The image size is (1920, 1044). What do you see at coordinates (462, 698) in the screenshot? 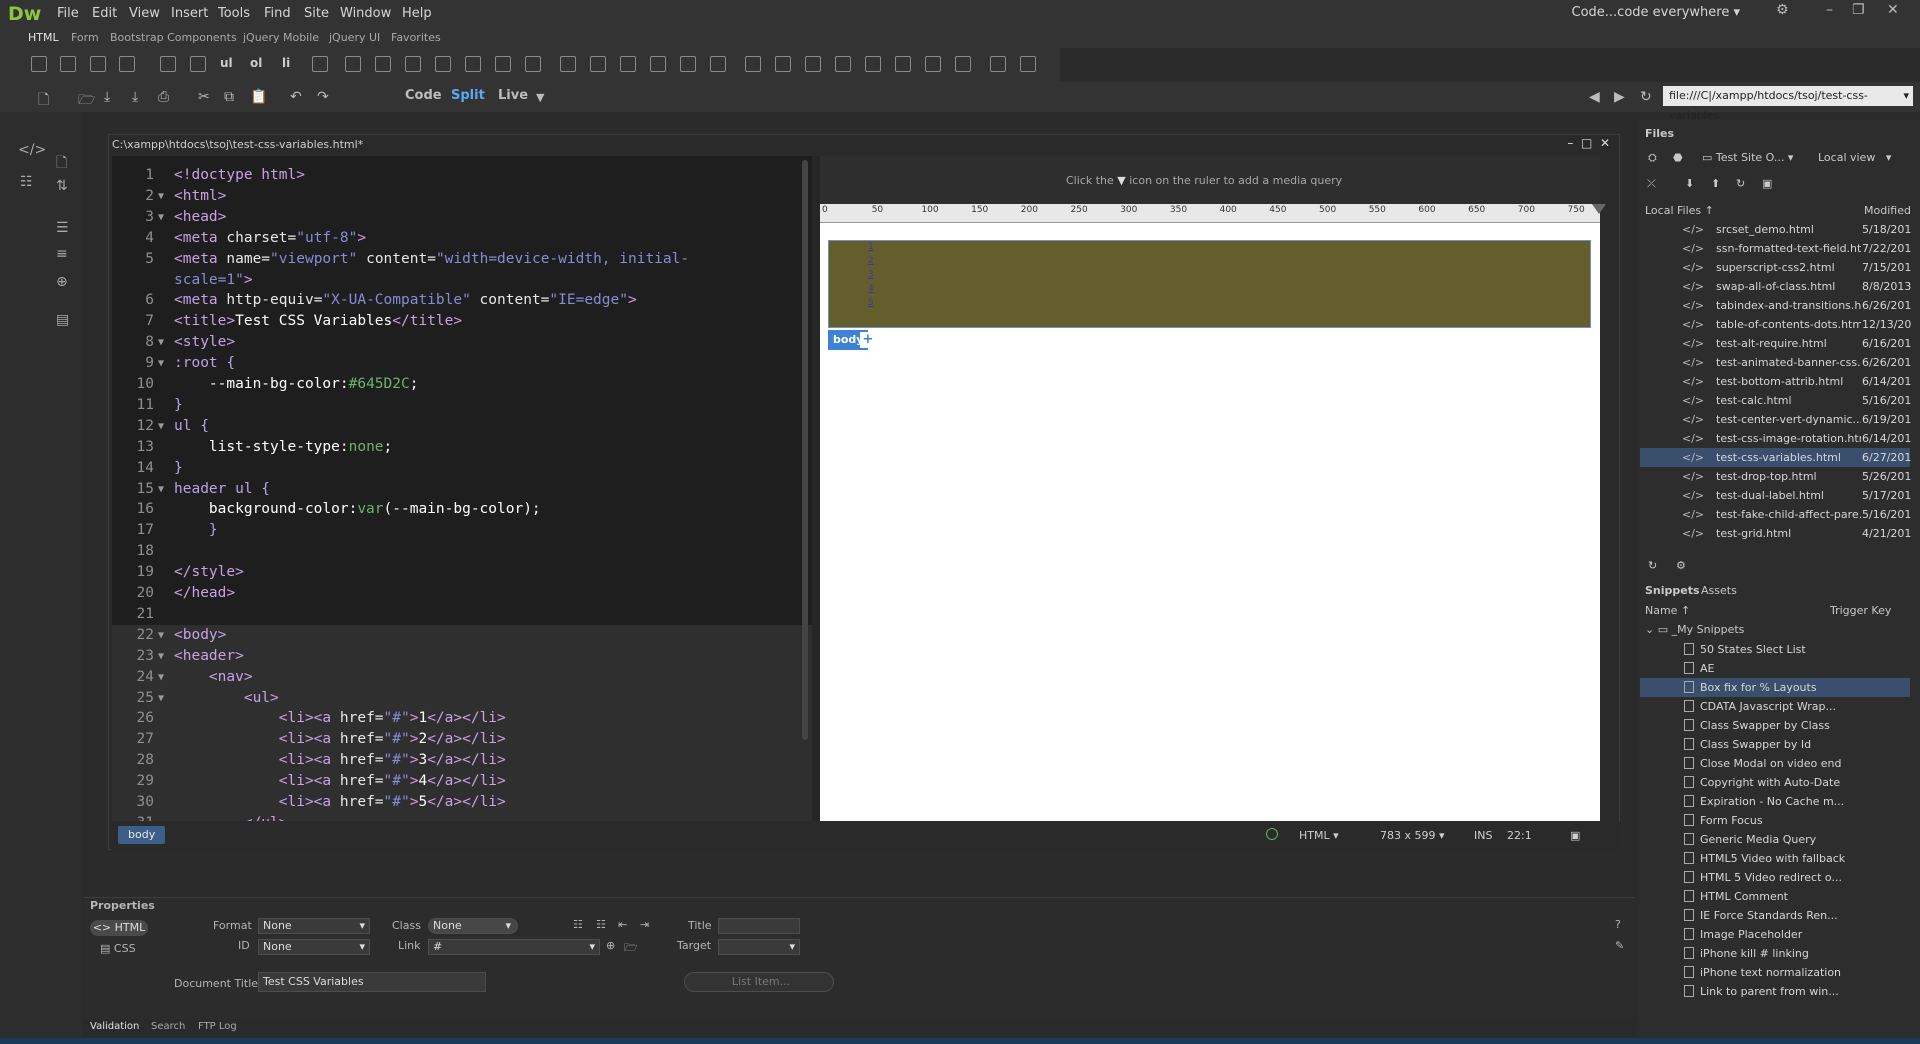
I see `code-line: 25 ▼ <ul>` at bounding box center [462, 698].